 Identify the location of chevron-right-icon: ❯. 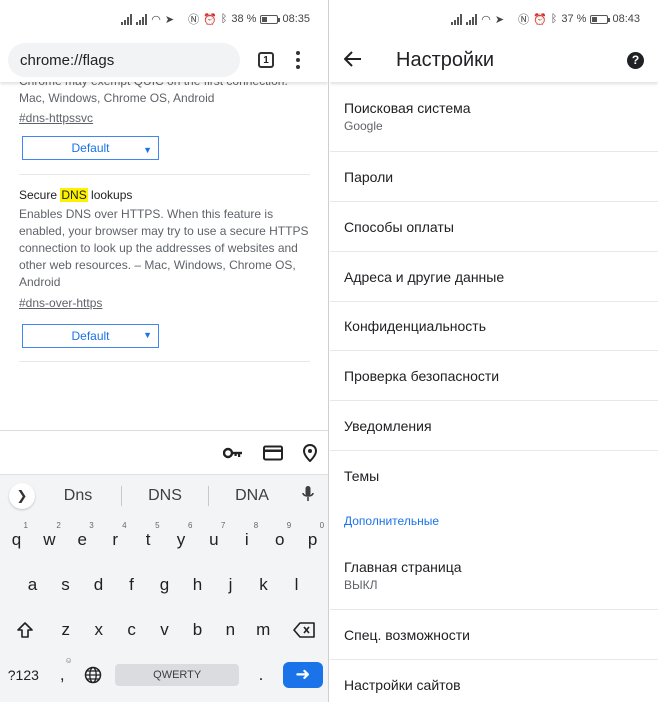
(22, 496).